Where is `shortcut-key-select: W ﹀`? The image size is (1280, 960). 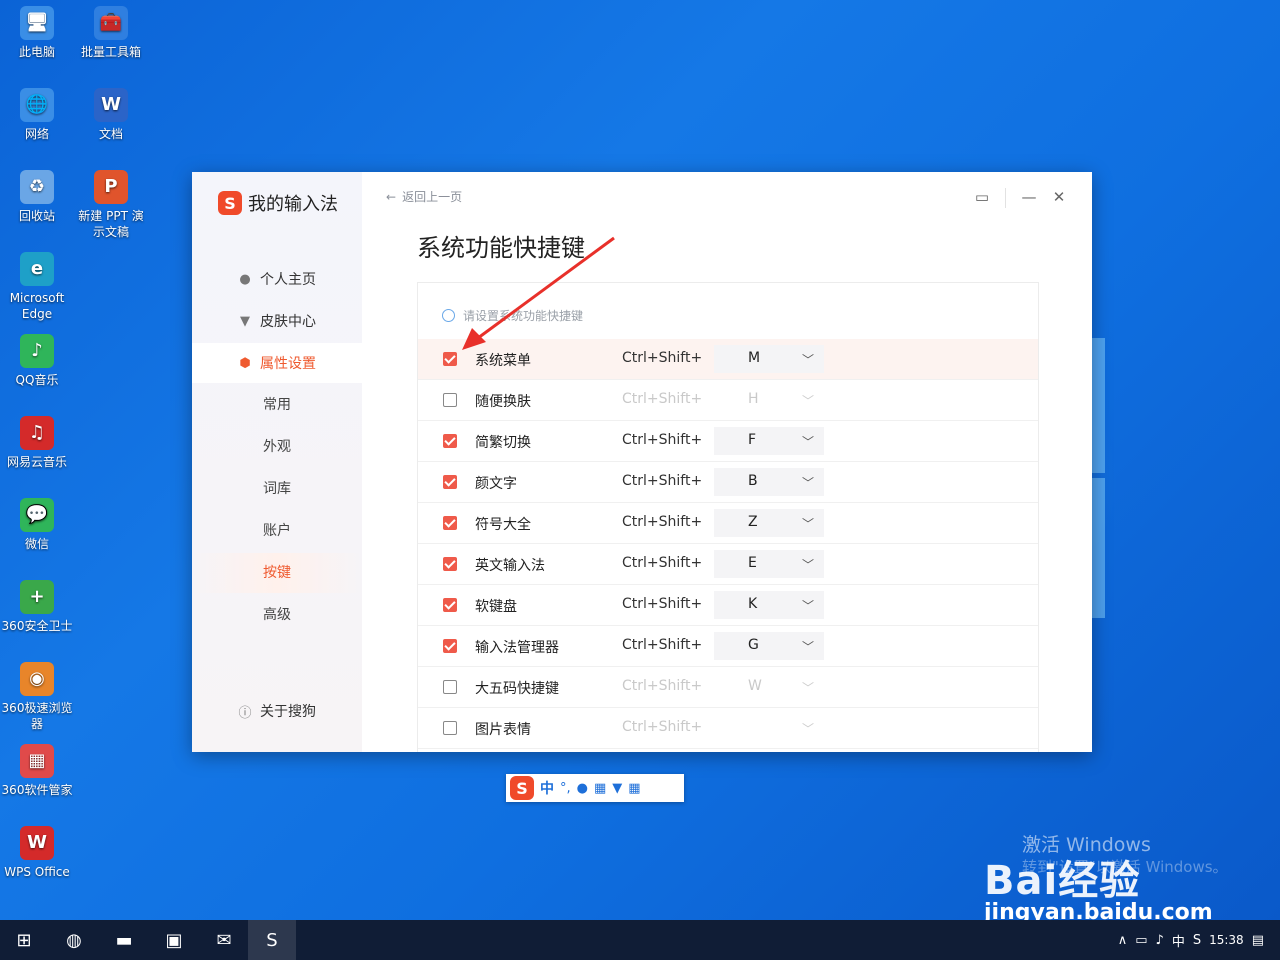
shortcut-key-select: W ﹀ is located at coordinates (769, 687).